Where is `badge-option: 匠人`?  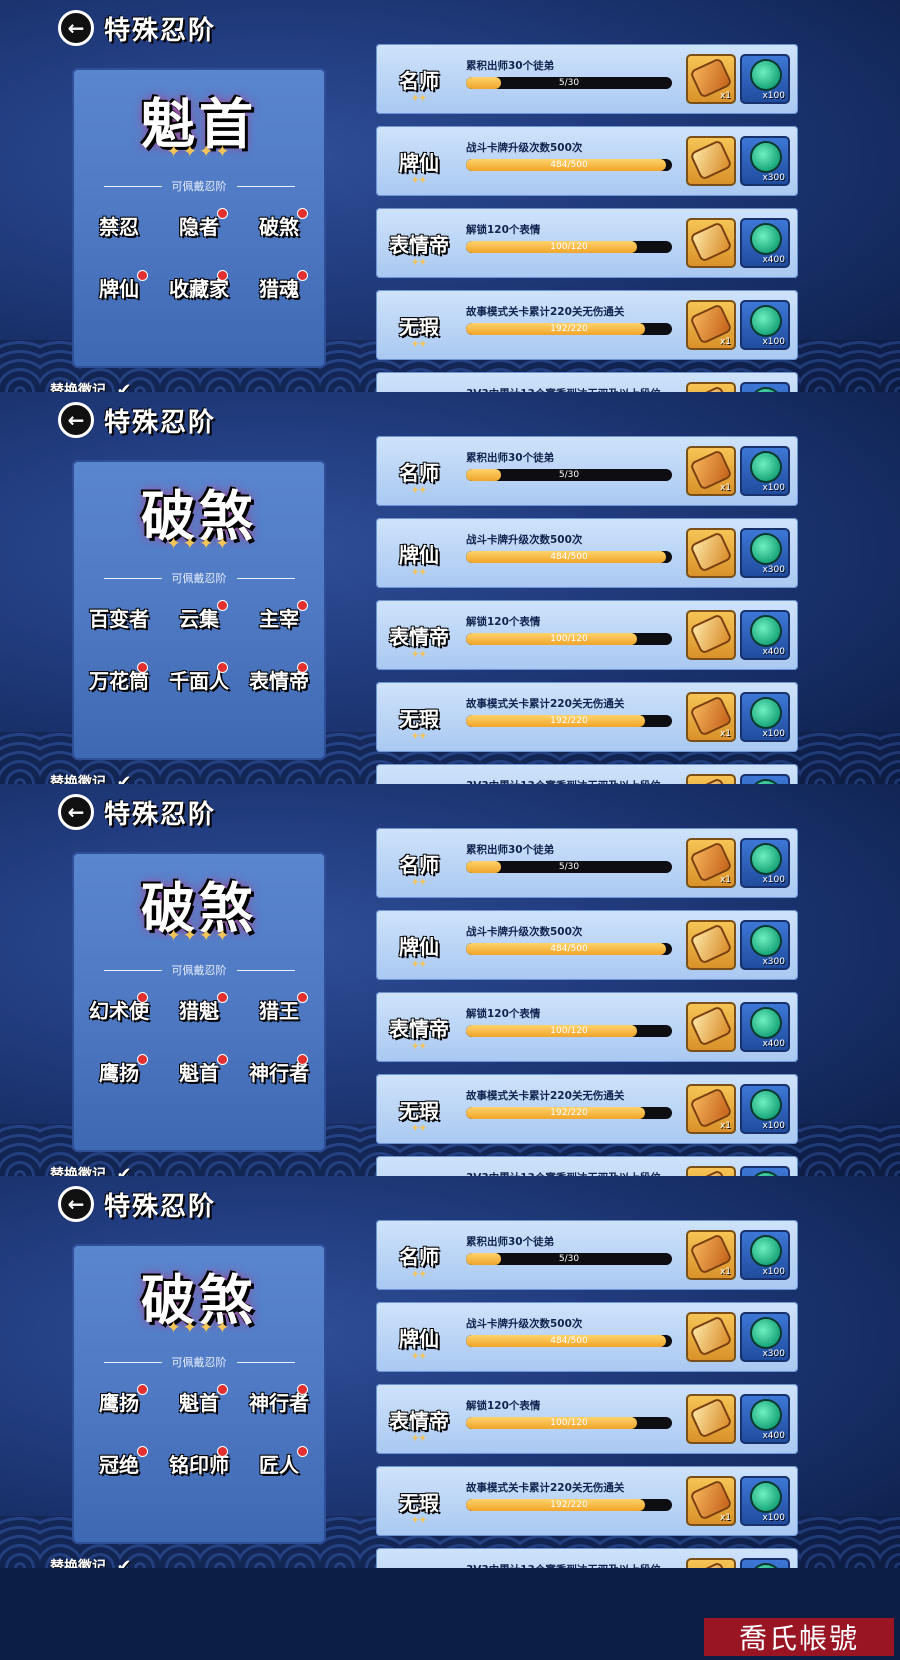 badge-option: 匠人 is located at coordinates (279, 1465).